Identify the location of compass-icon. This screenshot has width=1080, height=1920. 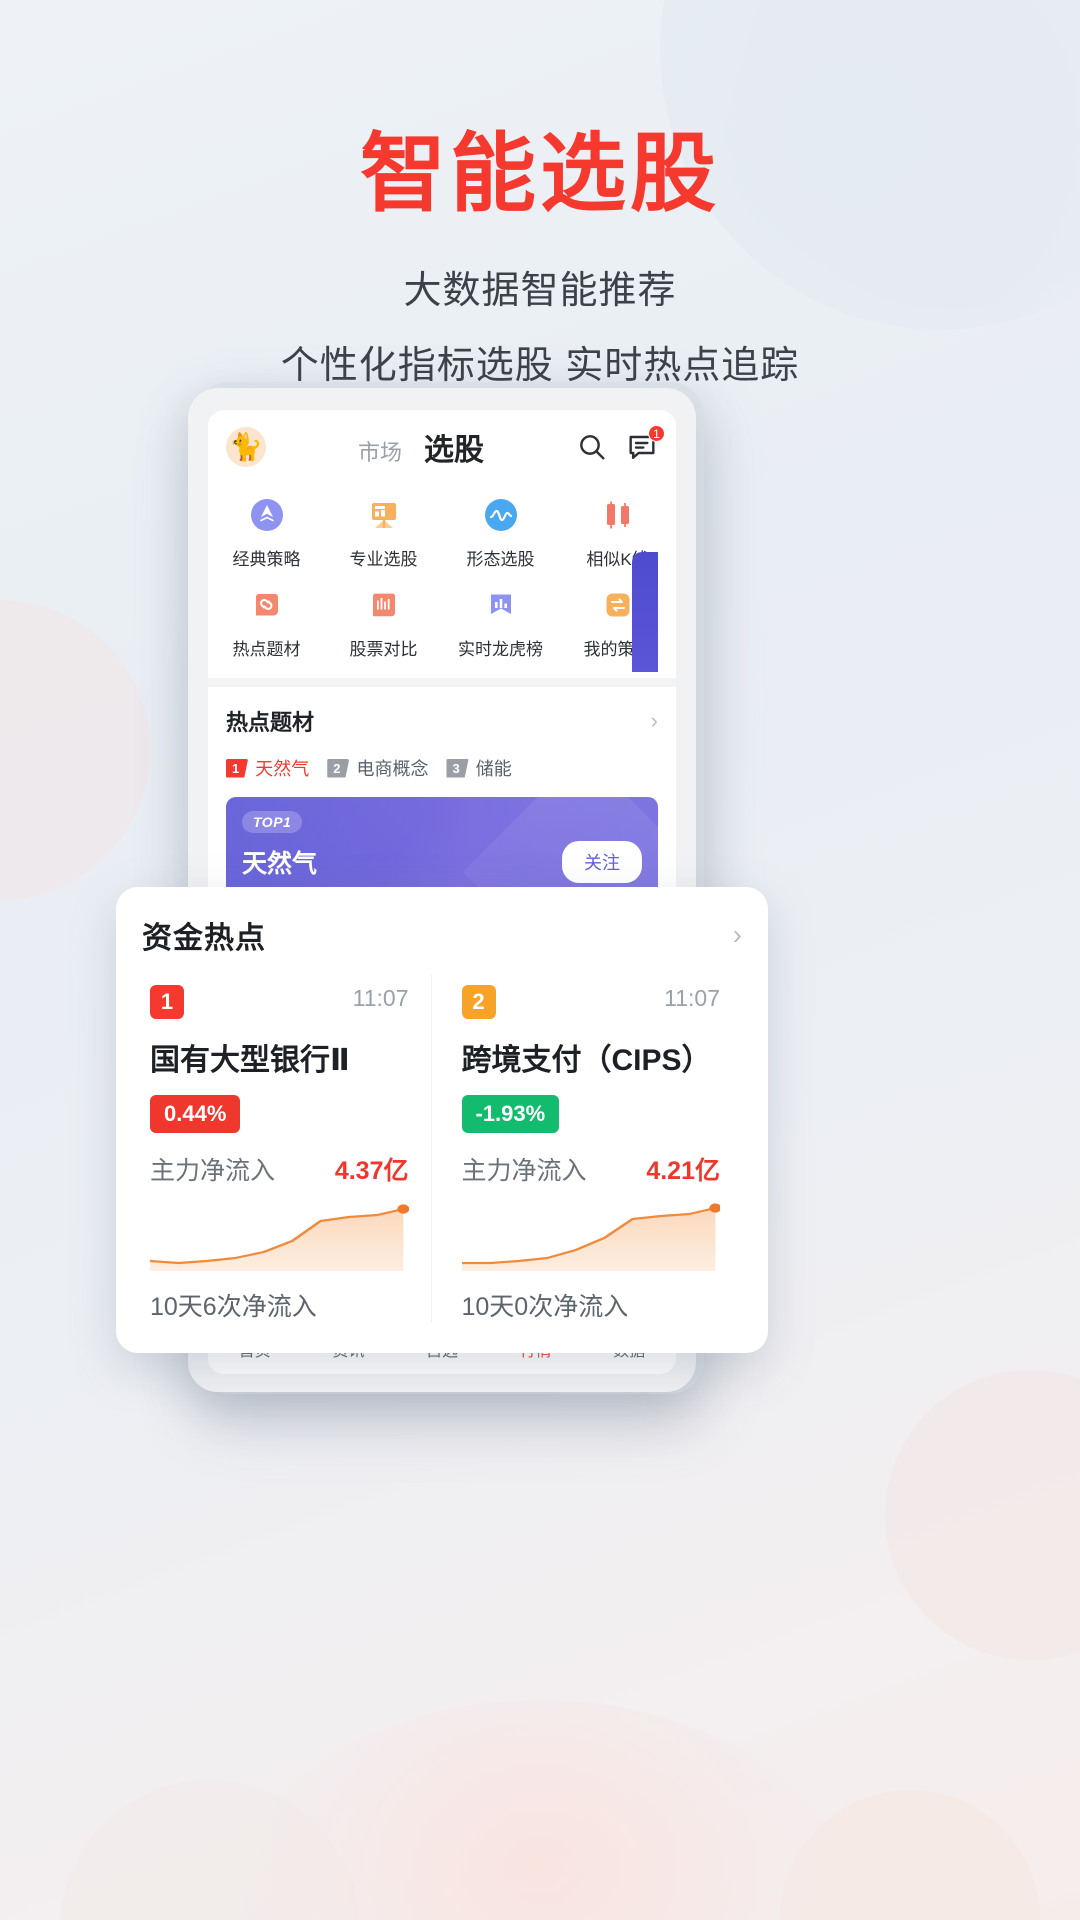
(267, 515).